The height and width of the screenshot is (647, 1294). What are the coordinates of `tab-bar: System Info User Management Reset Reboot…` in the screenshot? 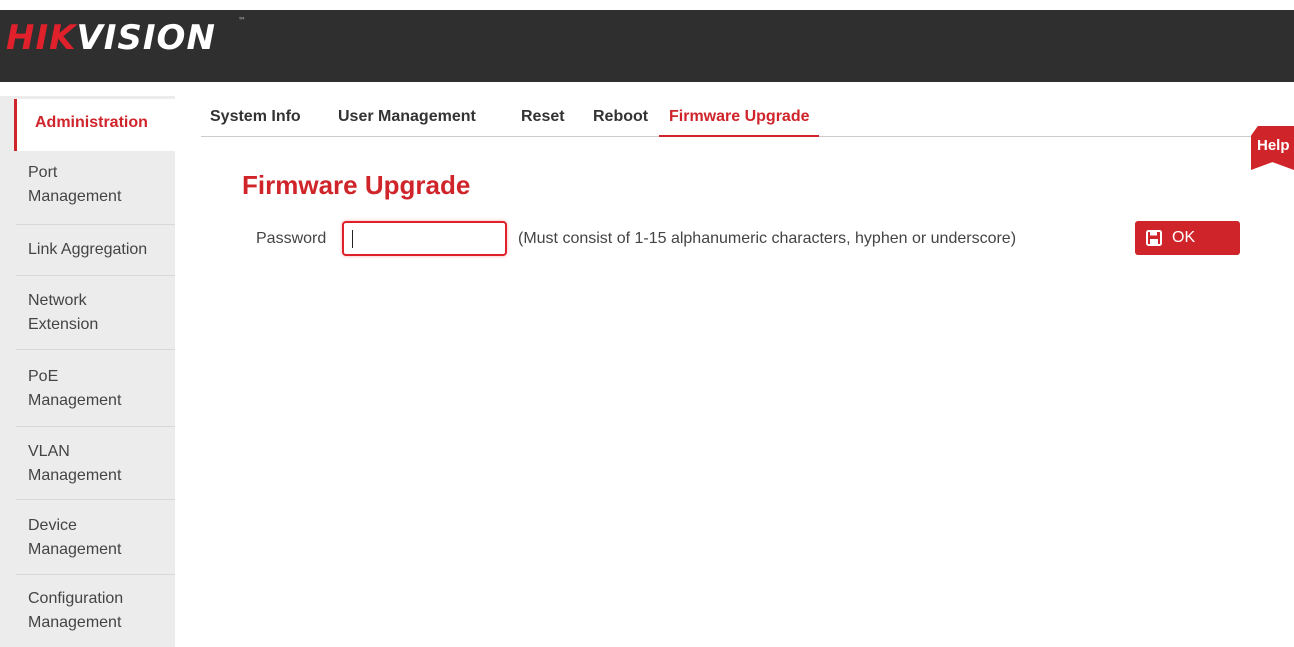 It's located at (747, 118).